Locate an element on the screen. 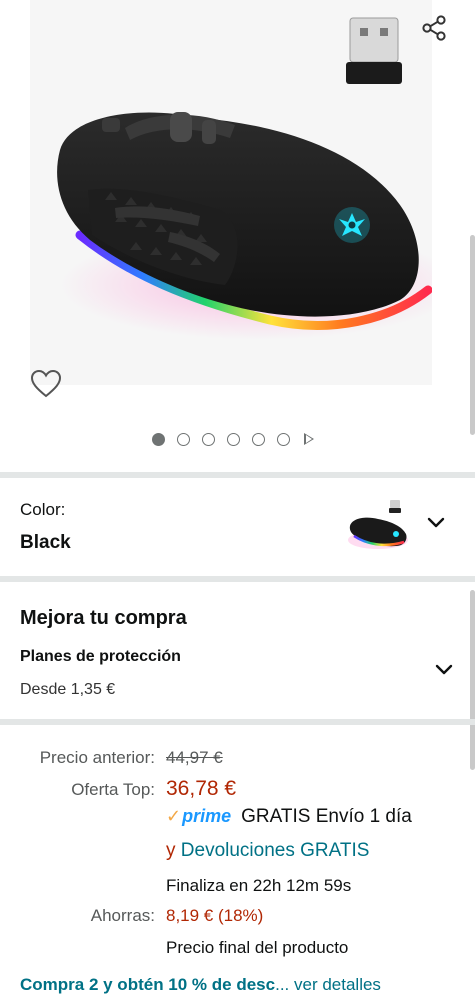 The height and width of the screenshot is (1008, 475). color-selector: Color: Black is located at coordinates (237, 528).